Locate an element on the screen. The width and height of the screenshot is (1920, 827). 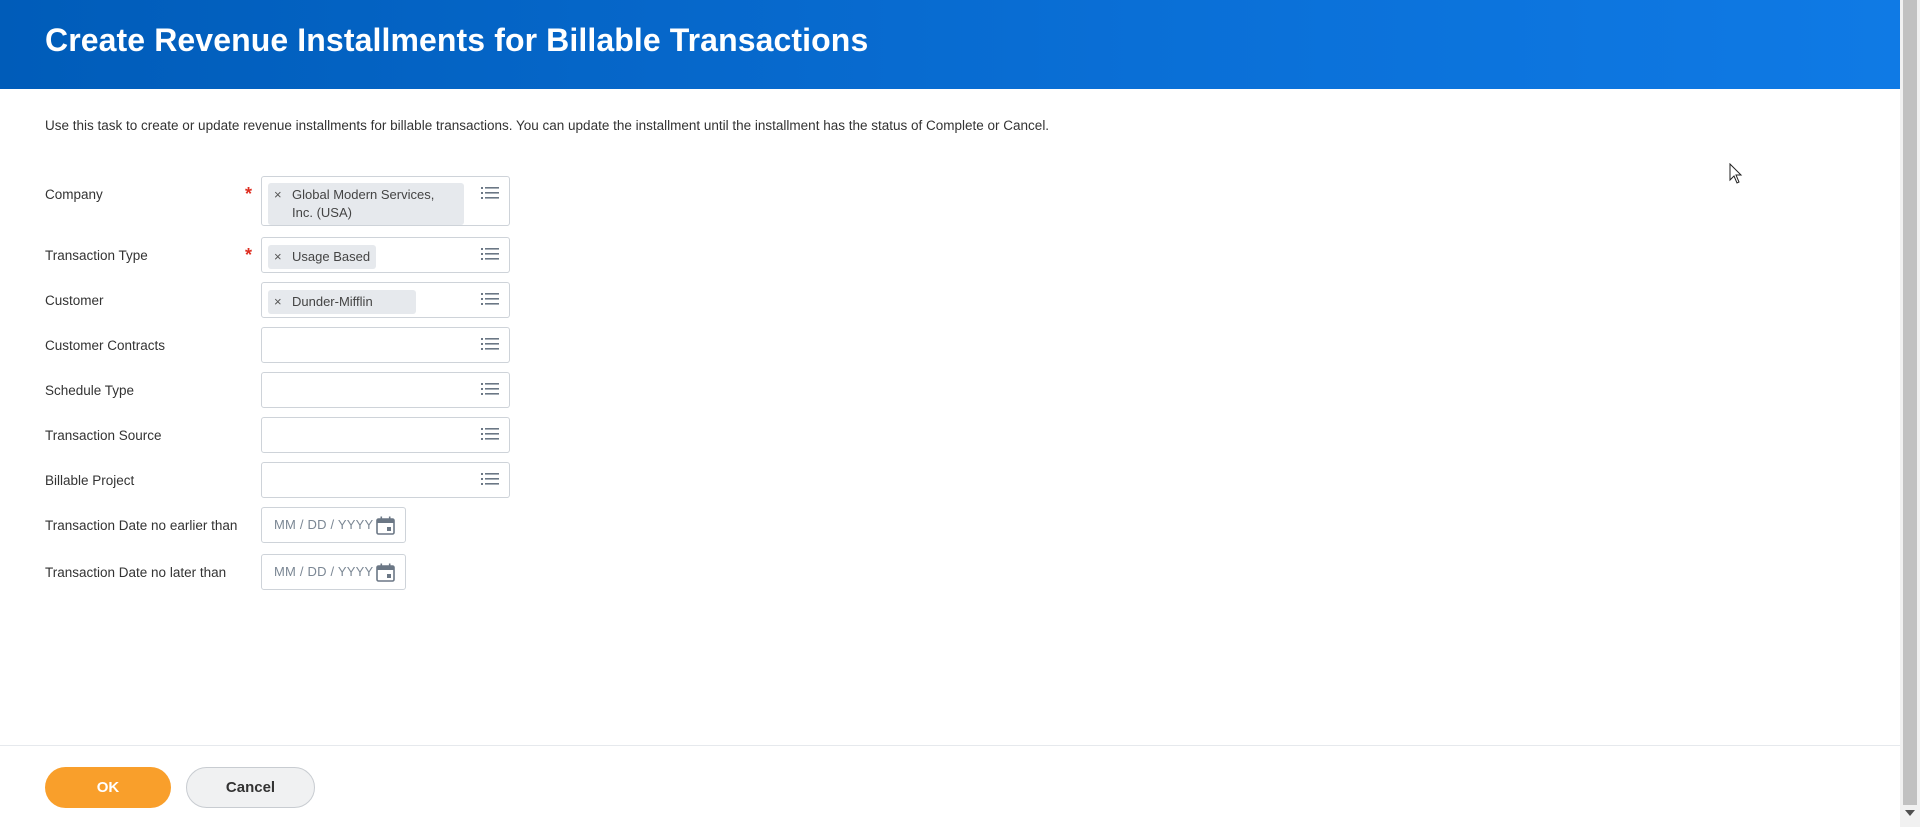
date-to-input: MM / DD / YYYY is located at coordinates (333, 572).